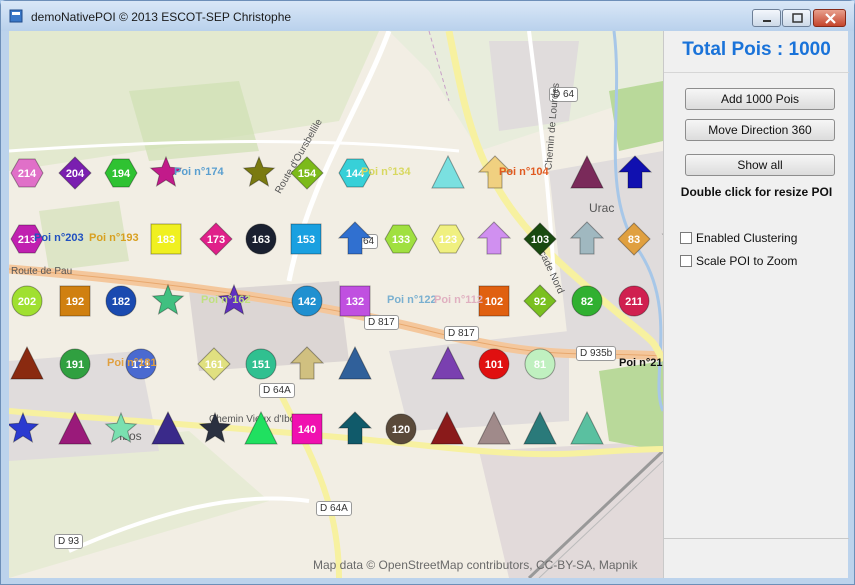 Image resolution: width=855 pixels, height=585 pixels. What do you see at coordinates (412, 300) in the screenshot?
I see `poi-label: Poi n°122` at bounding box center [412, 300].